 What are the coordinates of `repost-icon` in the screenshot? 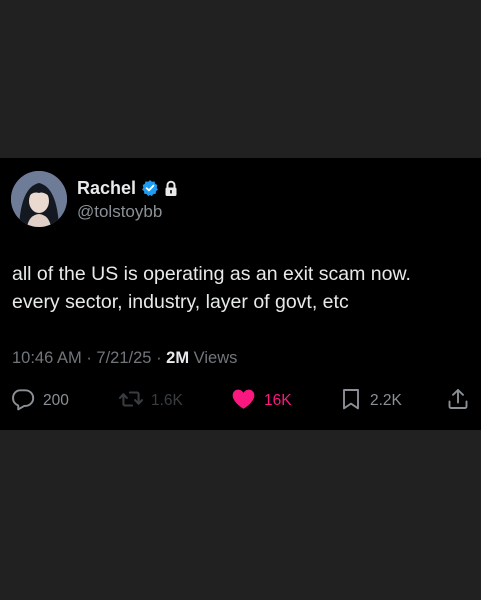 It's located at (131, 401).